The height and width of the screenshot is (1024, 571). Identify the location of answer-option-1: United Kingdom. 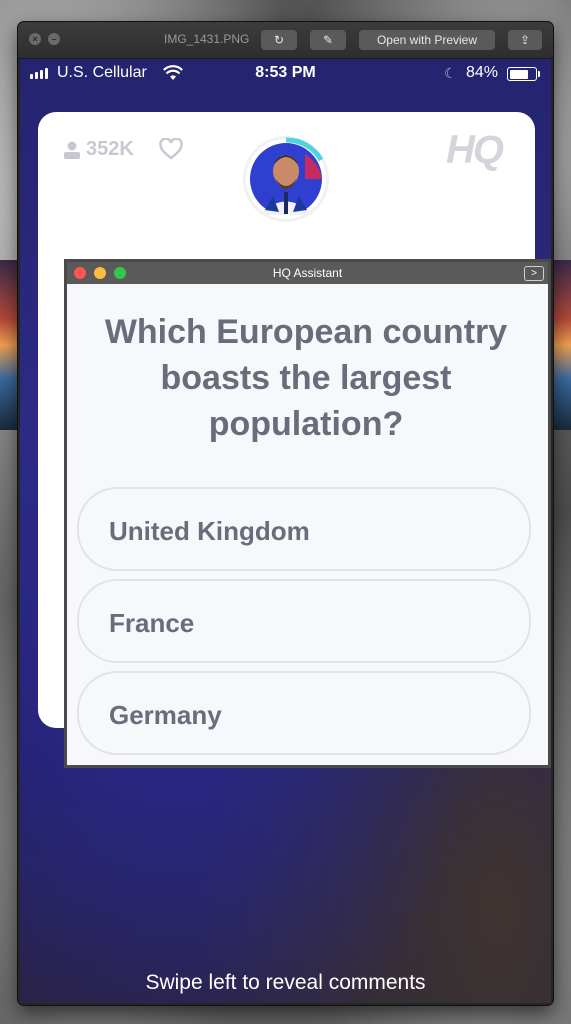
(304, 529).